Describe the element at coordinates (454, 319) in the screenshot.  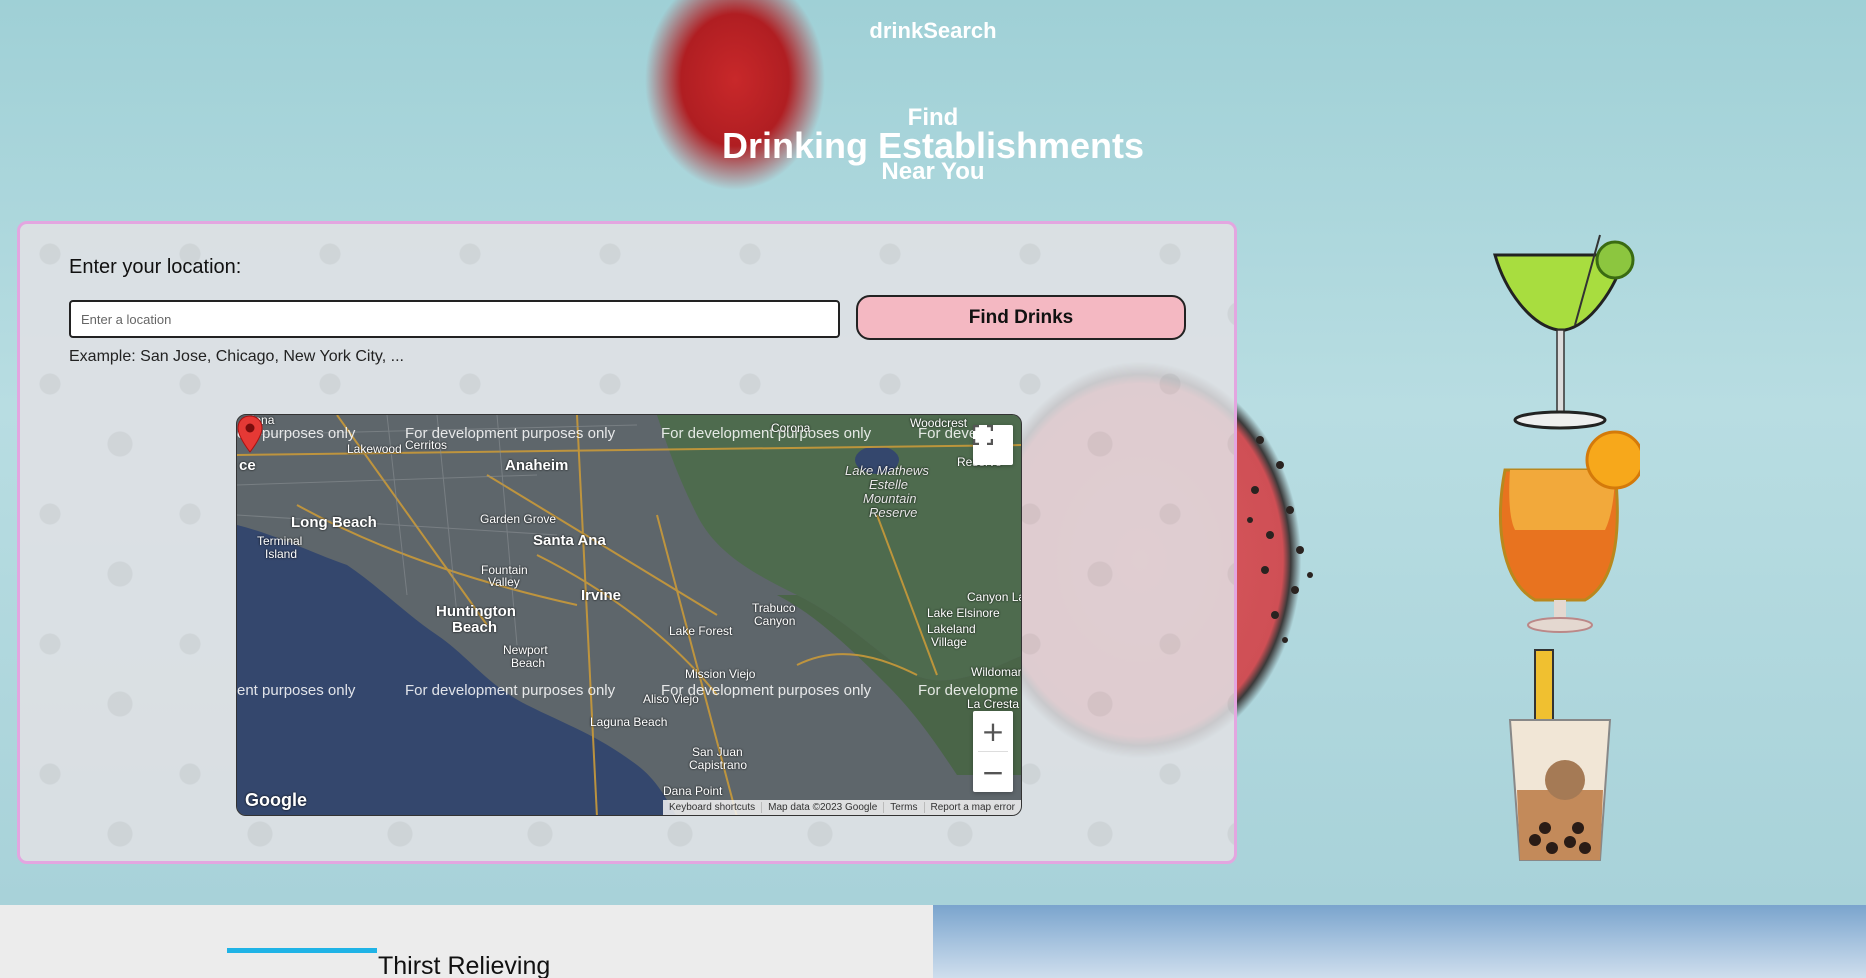
I see `location-input` at that location.